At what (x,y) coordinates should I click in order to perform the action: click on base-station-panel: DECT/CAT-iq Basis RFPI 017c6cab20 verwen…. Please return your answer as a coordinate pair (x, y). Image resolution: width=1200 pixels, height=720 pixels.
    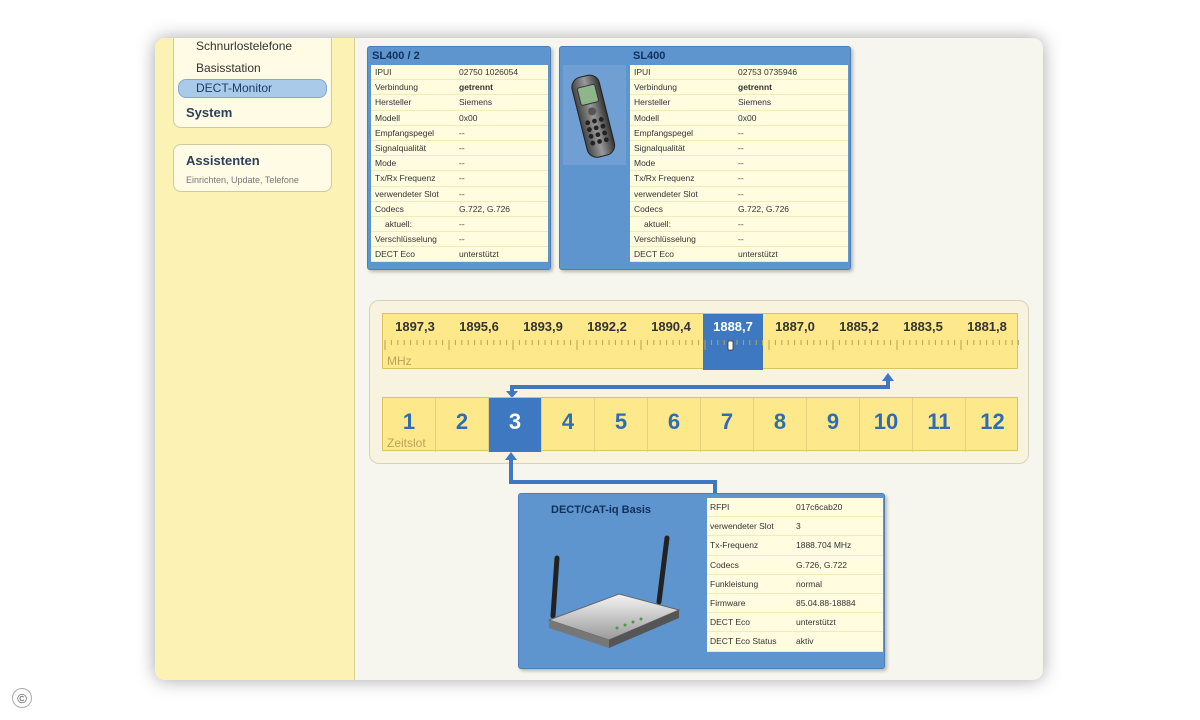
    Looking at the image, I should click on (701, 581).